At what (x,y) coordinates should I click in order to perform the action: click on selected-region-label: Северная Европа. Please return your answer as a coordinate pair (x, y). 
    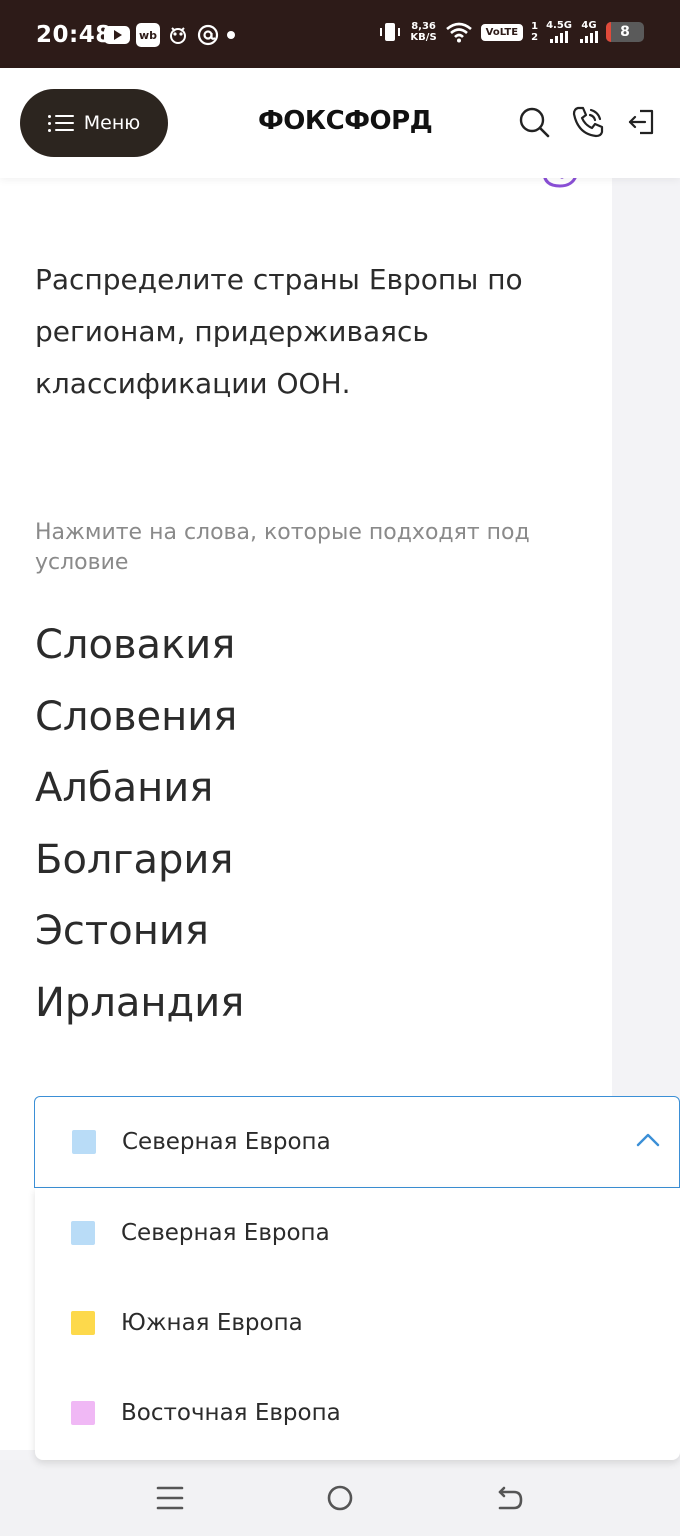
    Looking at the image, I should click on (226, 1142).